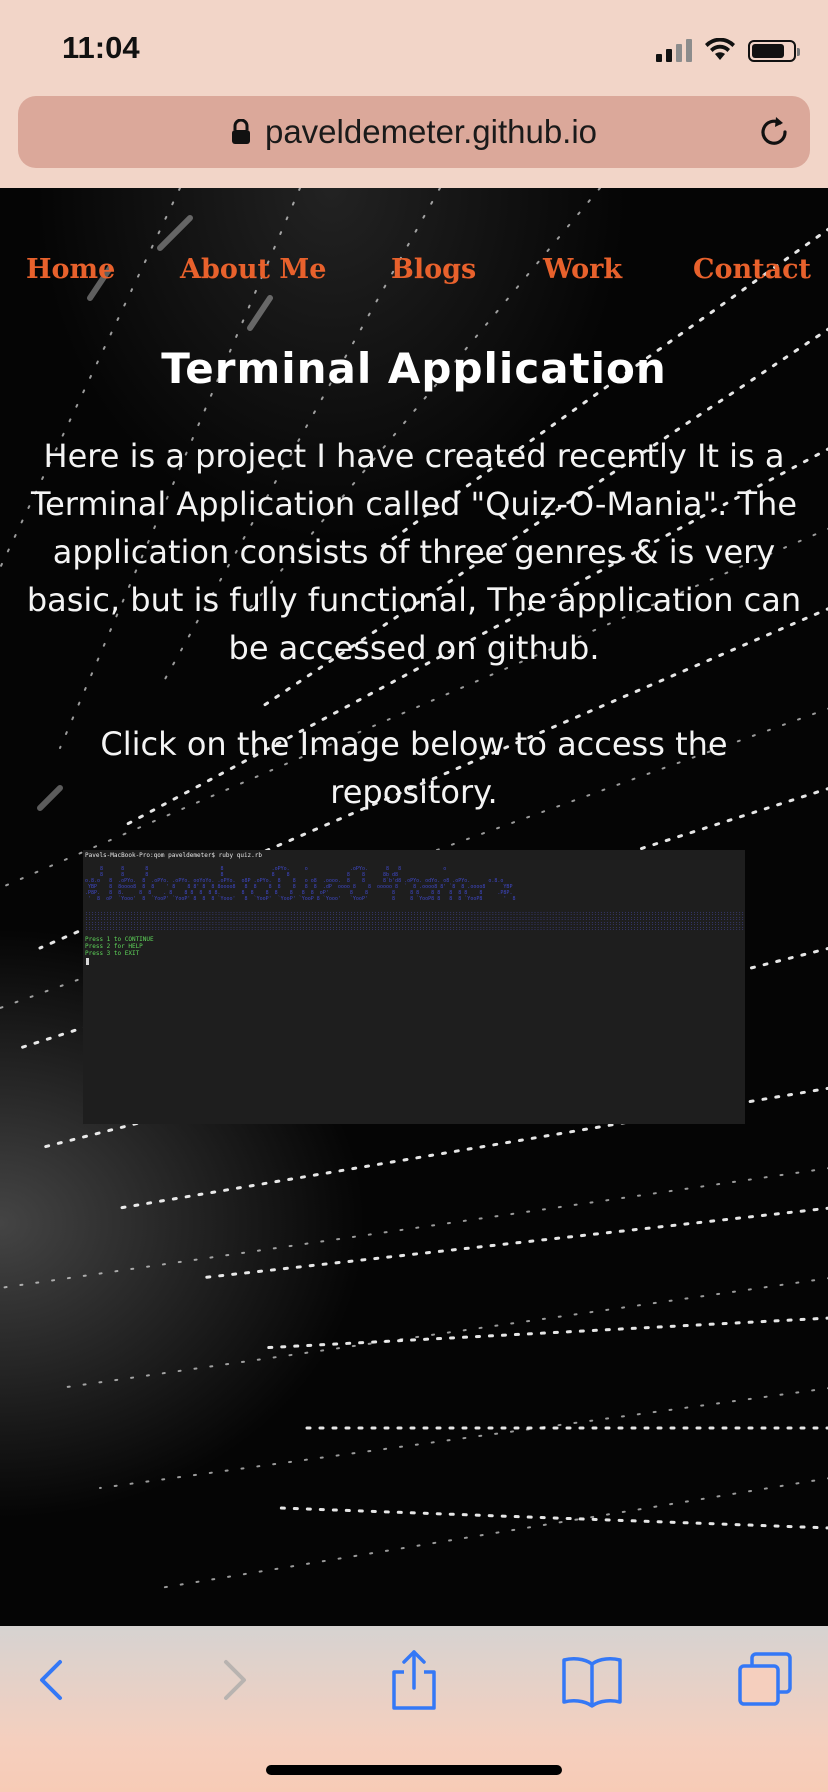 The width and height of the screenshot is (828, 1792). What do you see at coordinates (240, 131) in the screenshot?
I see `lock-icon` at bounding box center [240, 131].